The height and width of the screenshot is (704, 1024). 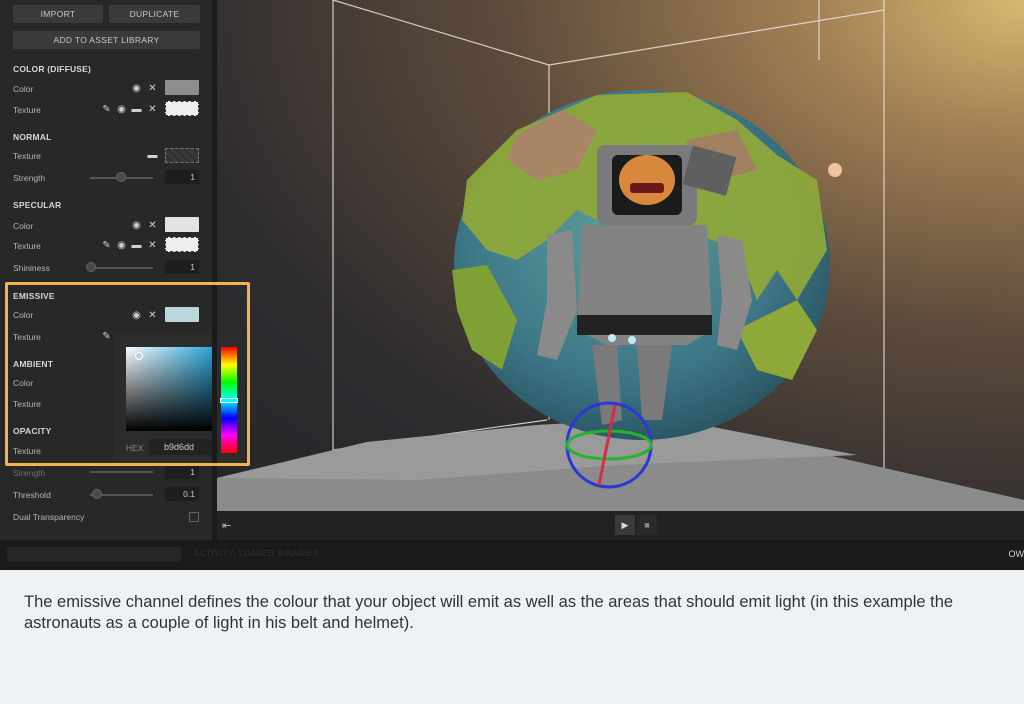 What do you see at coordinates (29, 178) in the screenshot?
I see `normal-strength-label: Strength` at bounding box center [29, 178].